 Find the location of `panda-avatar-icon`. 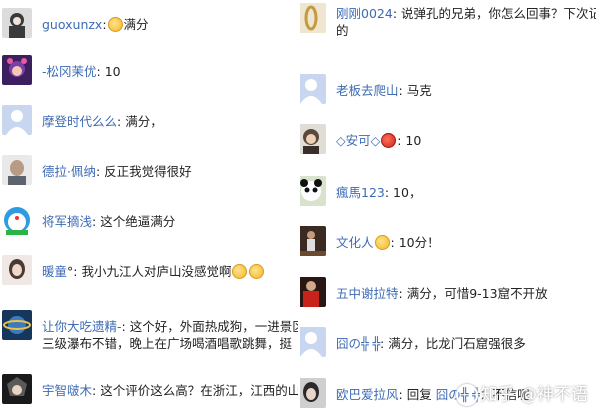

panda-avatar-icon is located at coordinates (313, 191).